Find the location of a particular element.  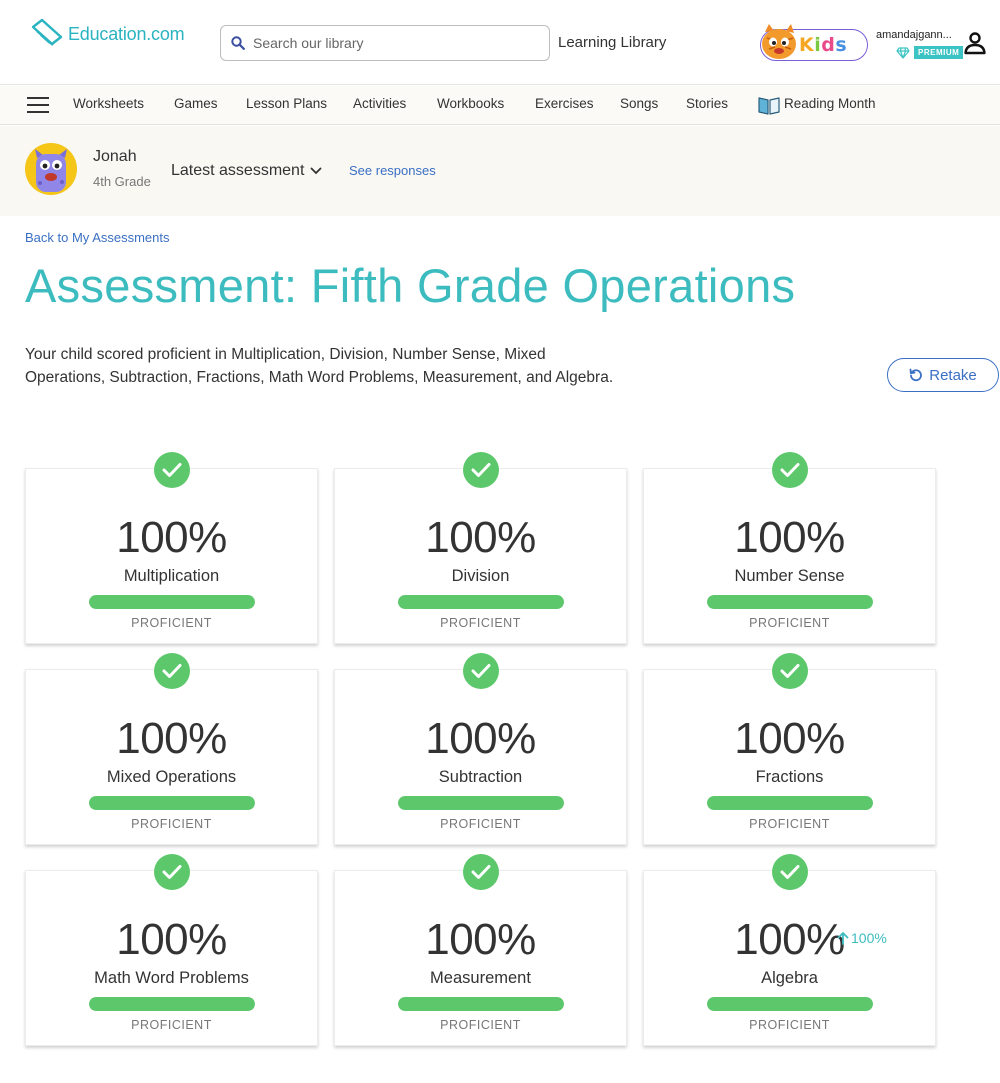

skill-result-card: 100% Number Sense PROFICIENT is located at coordinates (789, 548).